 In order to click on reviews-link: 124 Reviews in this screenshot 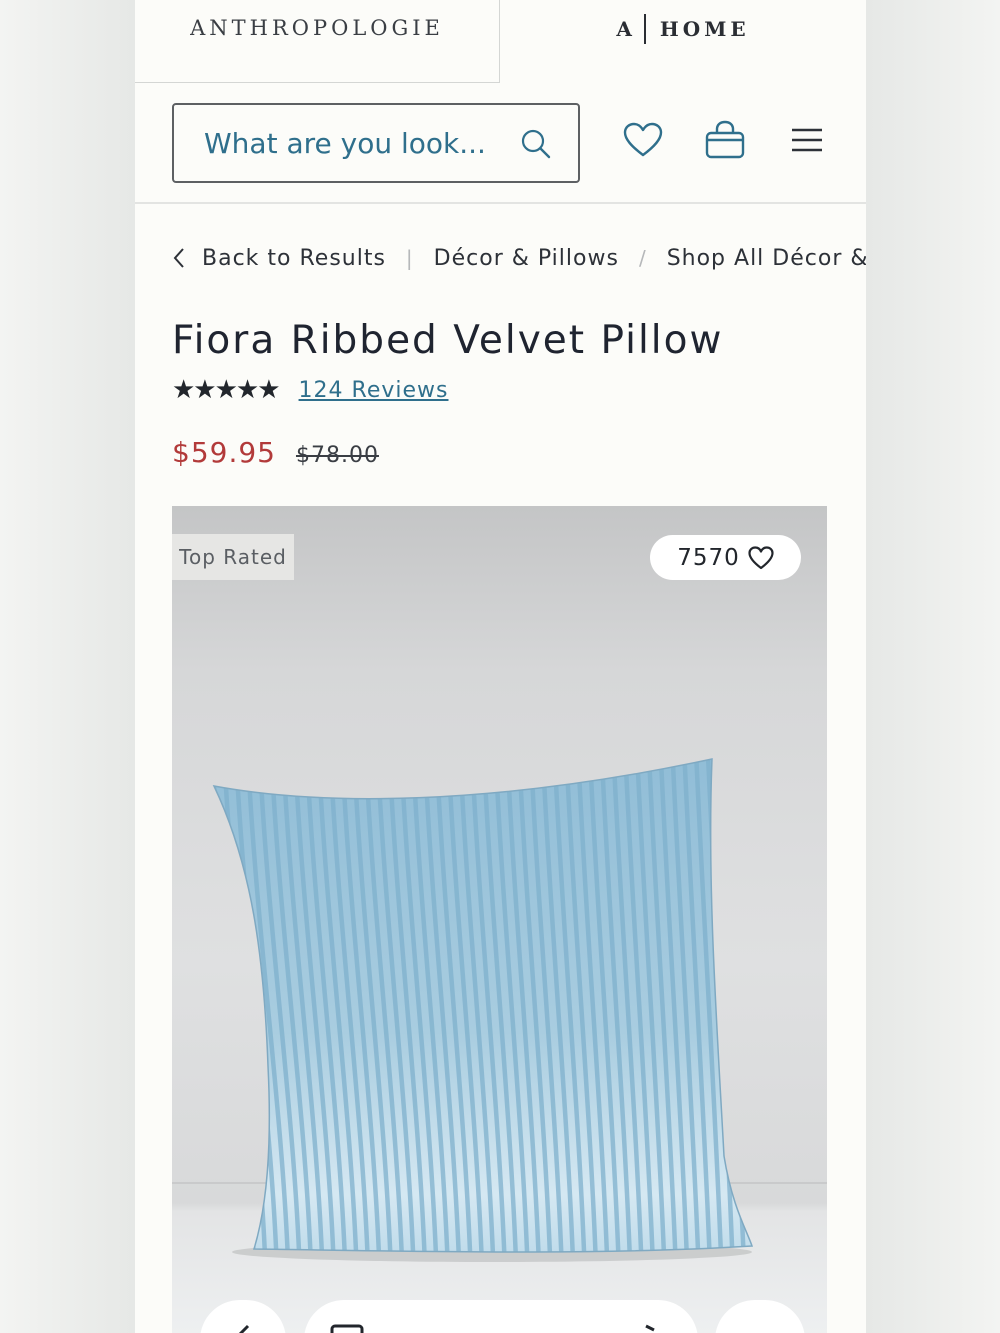, I will do `click(374, 390)`.